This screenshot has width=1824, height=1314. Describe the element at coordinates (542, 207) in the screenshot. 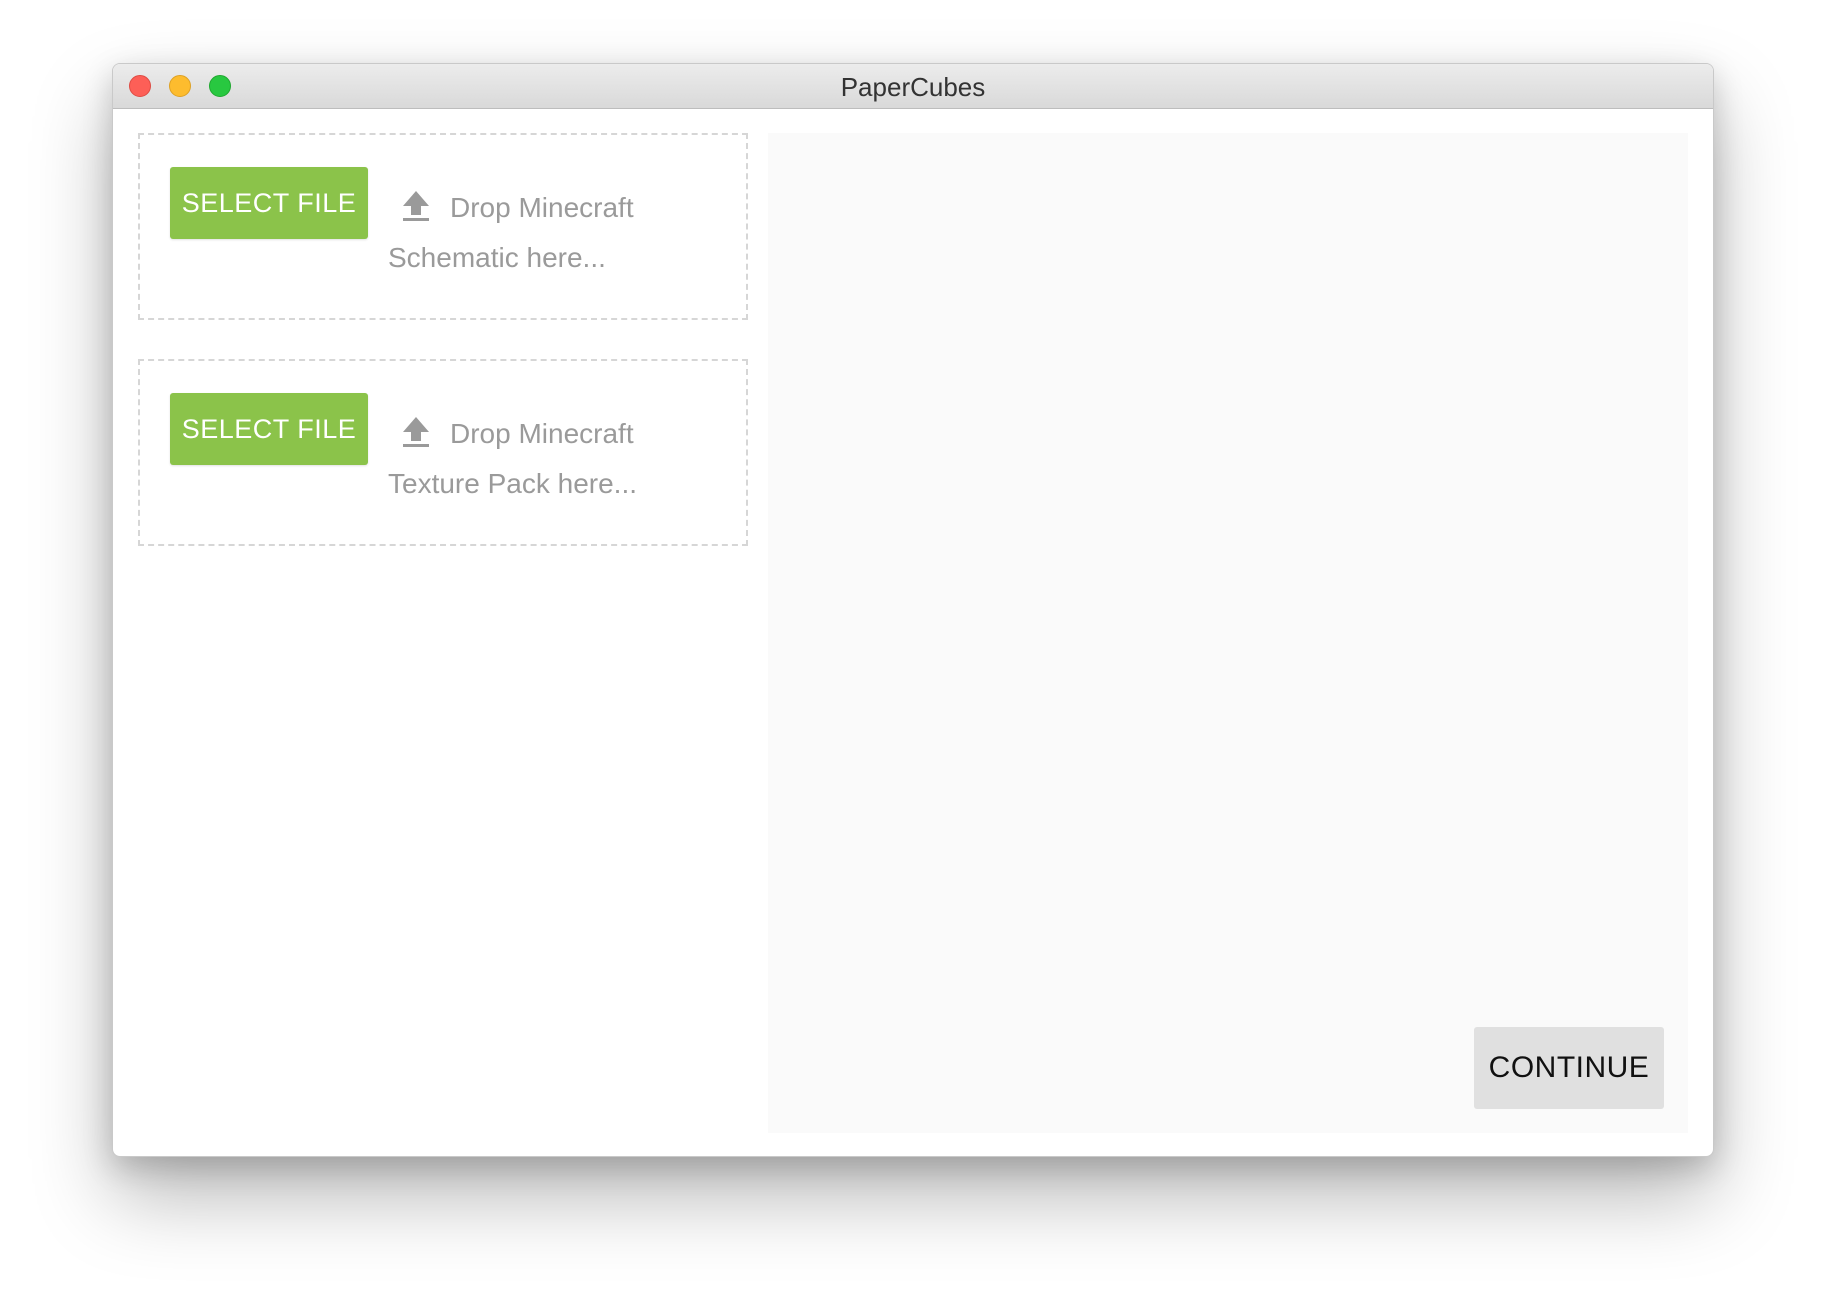

I see `schematic-drop-line1-text: Drop Minecraft` at that location.